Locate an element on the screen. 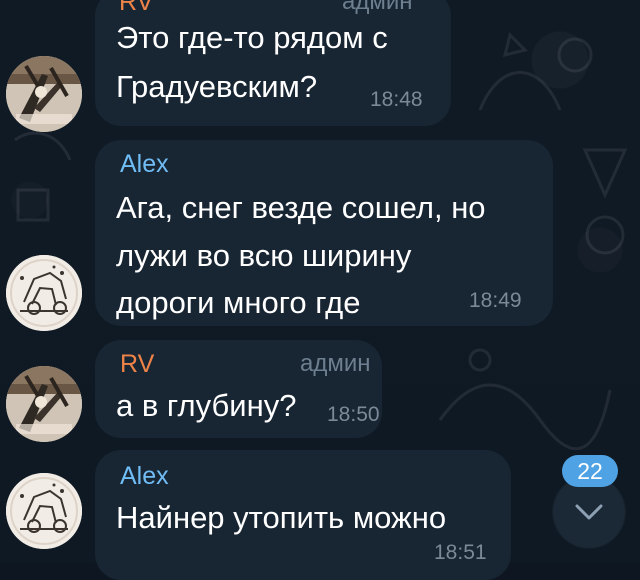 This screenshot has height=580, width=640. message-text-line: лужи во всю ширину is located at coordinates (264, 255).